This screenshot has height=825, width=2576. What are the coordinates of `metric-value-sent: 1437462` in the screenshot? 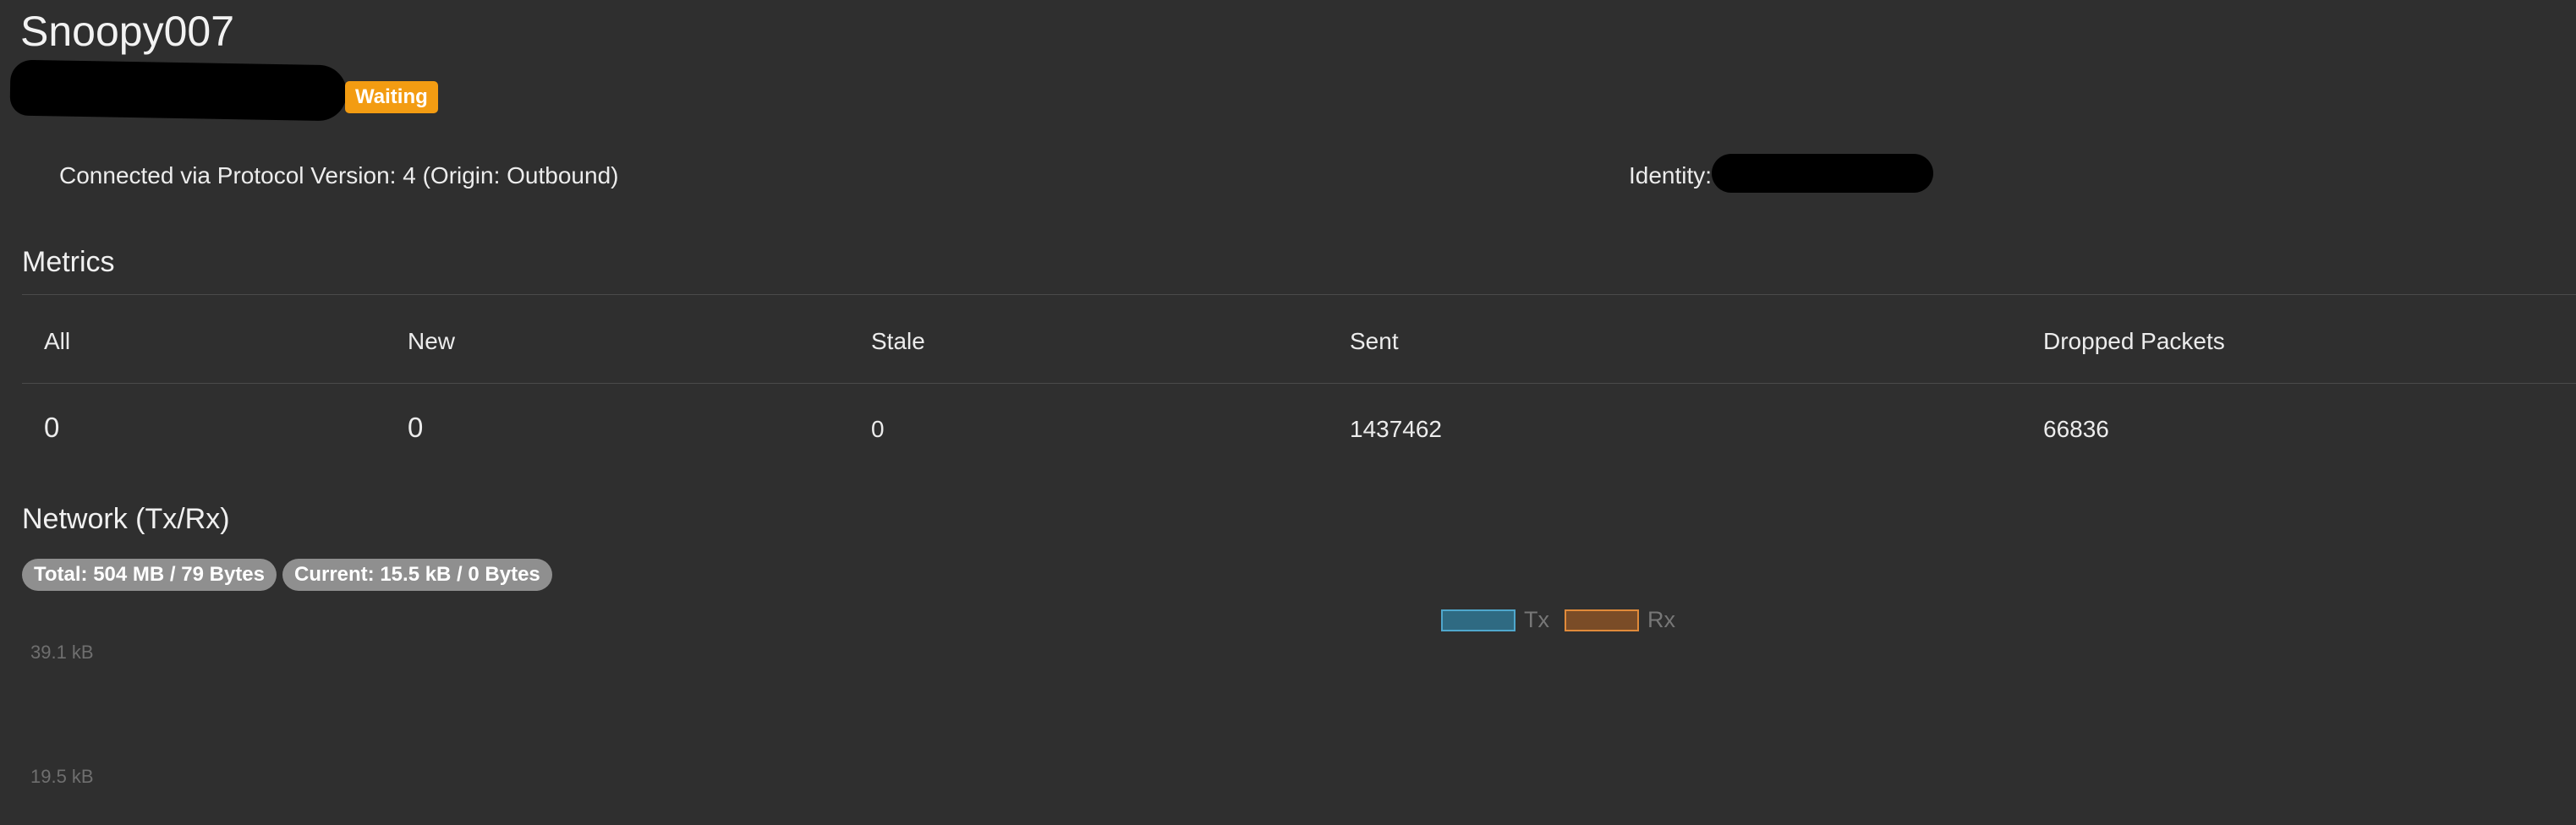 It's located at (1396, 429).